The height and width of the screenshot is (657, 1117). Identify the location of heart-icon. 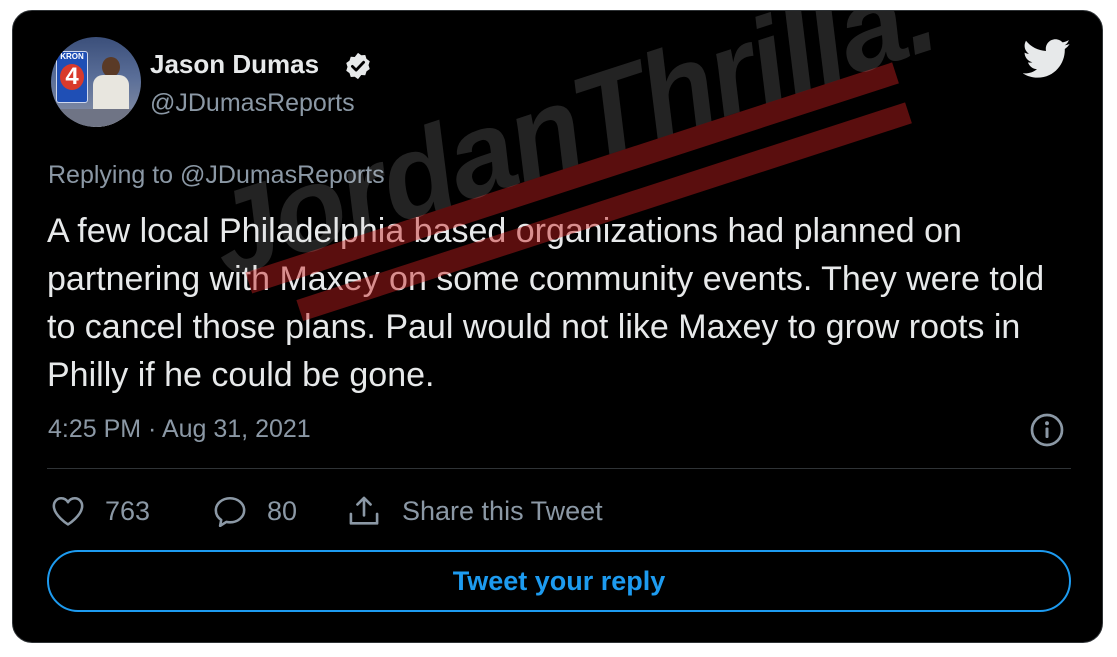
(68, 511).